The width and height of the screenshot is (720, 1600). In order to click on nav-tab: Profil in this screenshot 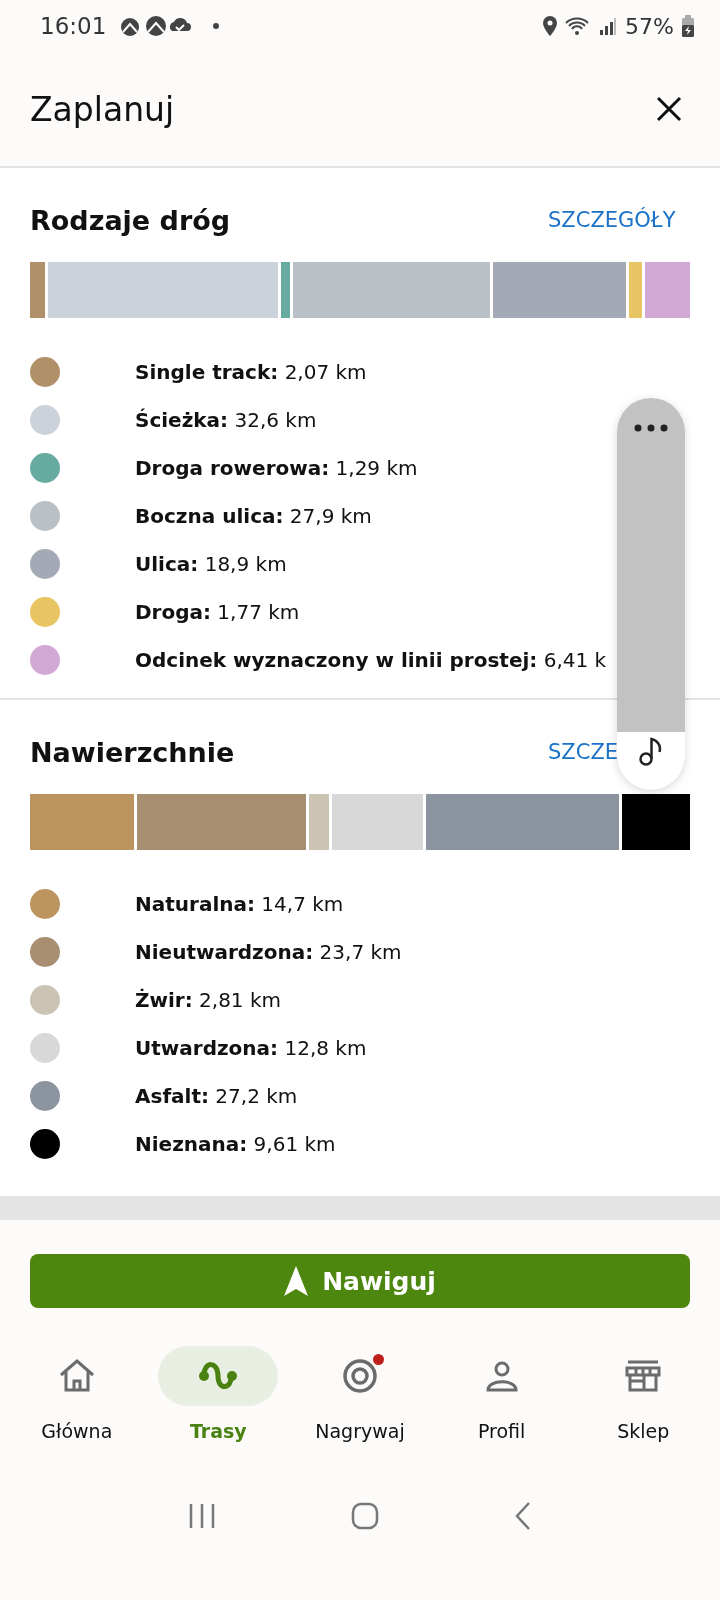, I will do `click(501, 1411)`.